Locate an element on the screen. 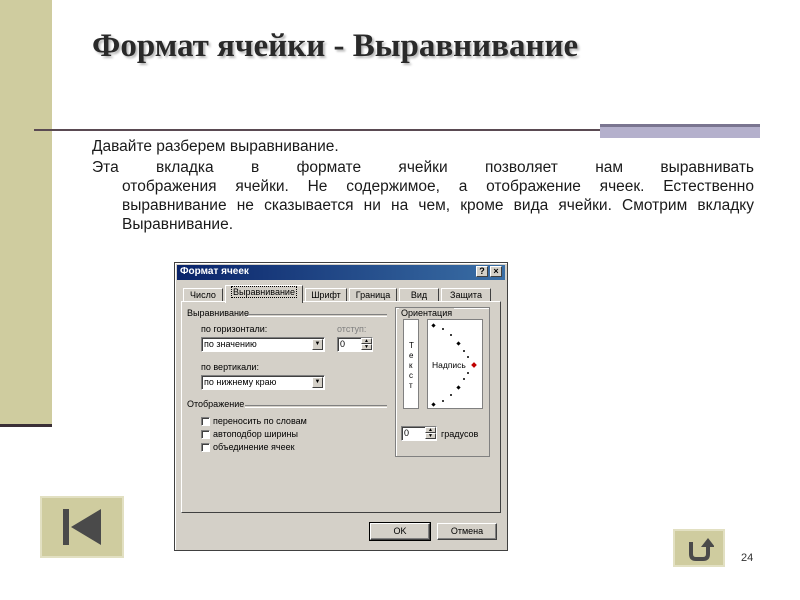  vertical-select: по нижнему краю ▼ is located at coordinates (263, 382).